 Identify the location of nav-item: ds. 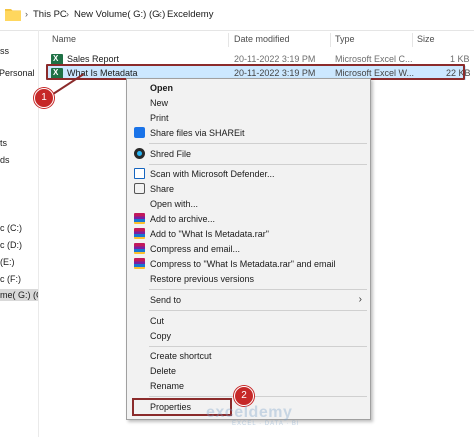
(5, 160).